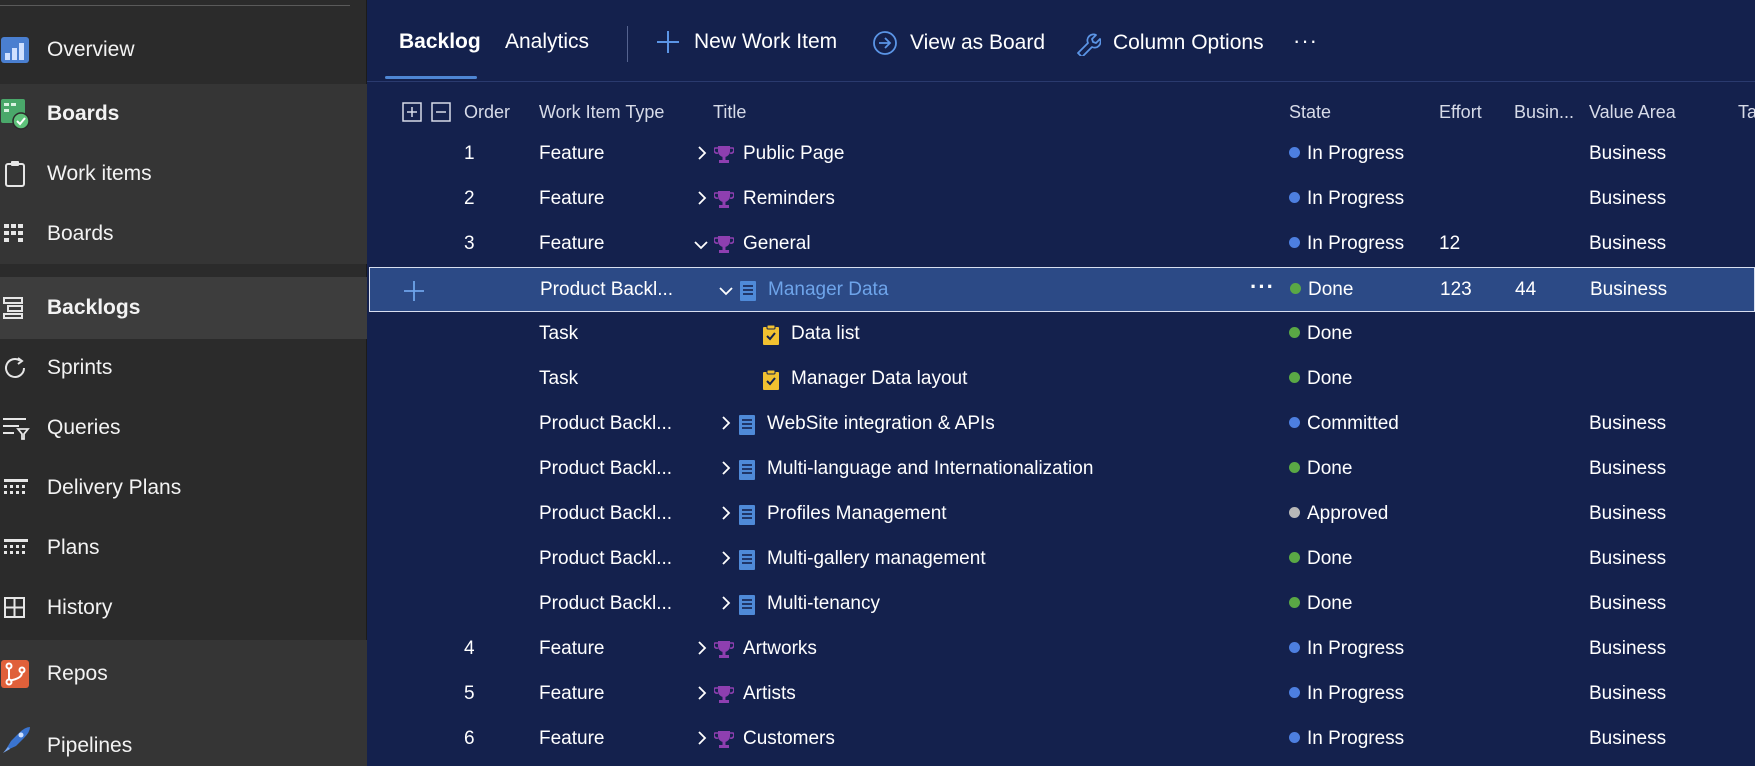 The image size is (1755, 766). I want to click on row-title: Data list, so click(825, 334).